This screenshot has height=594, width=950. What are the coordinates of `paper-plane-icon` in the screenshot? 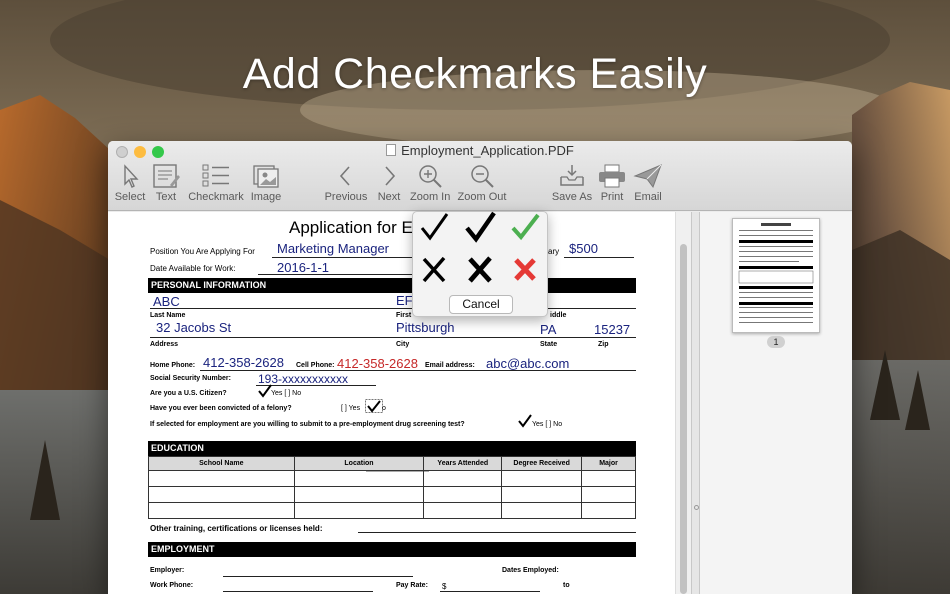 It's located at (647, 176).